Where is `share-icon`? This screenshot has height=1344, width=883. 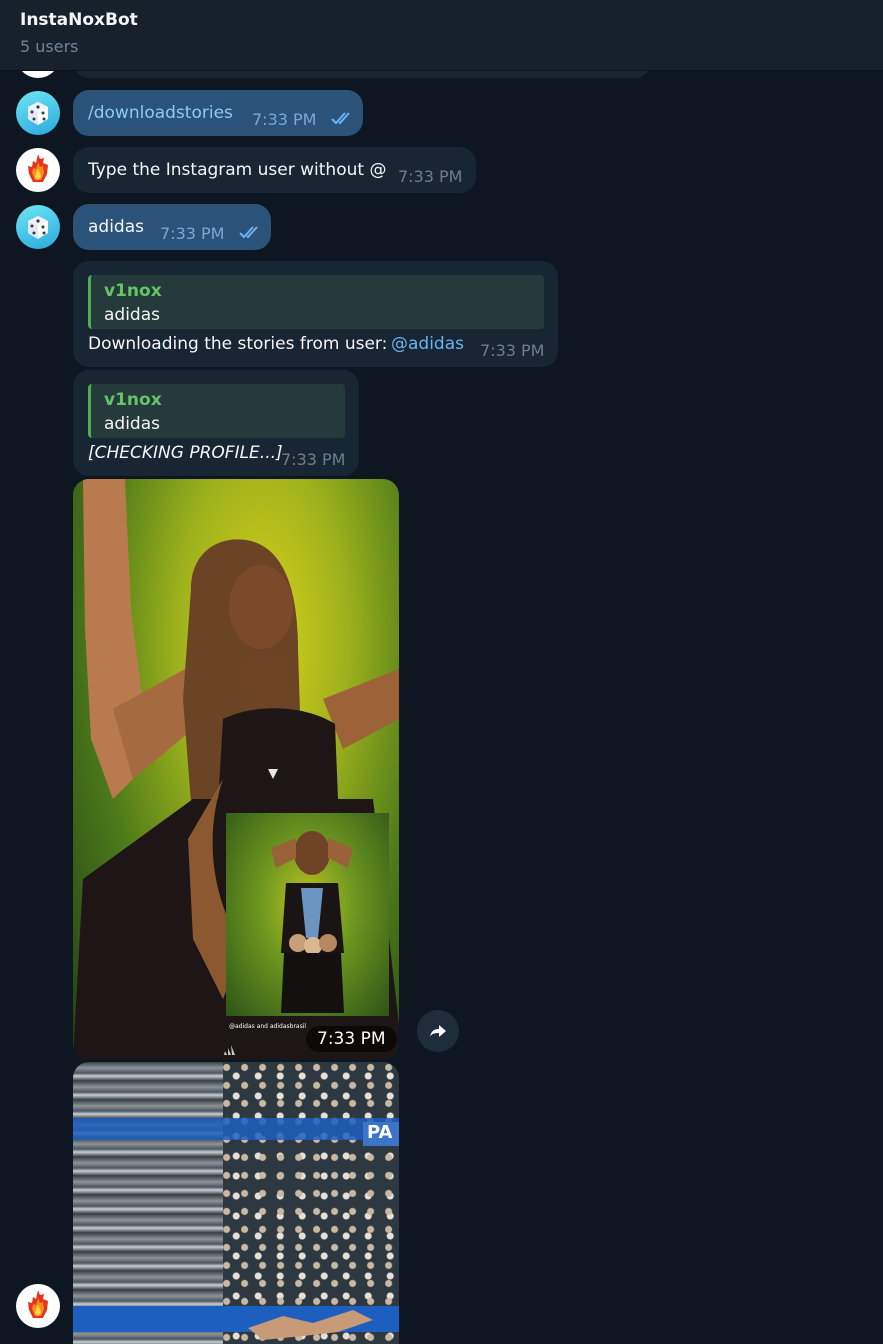
share-icon is located at coordinates (438, 1031).